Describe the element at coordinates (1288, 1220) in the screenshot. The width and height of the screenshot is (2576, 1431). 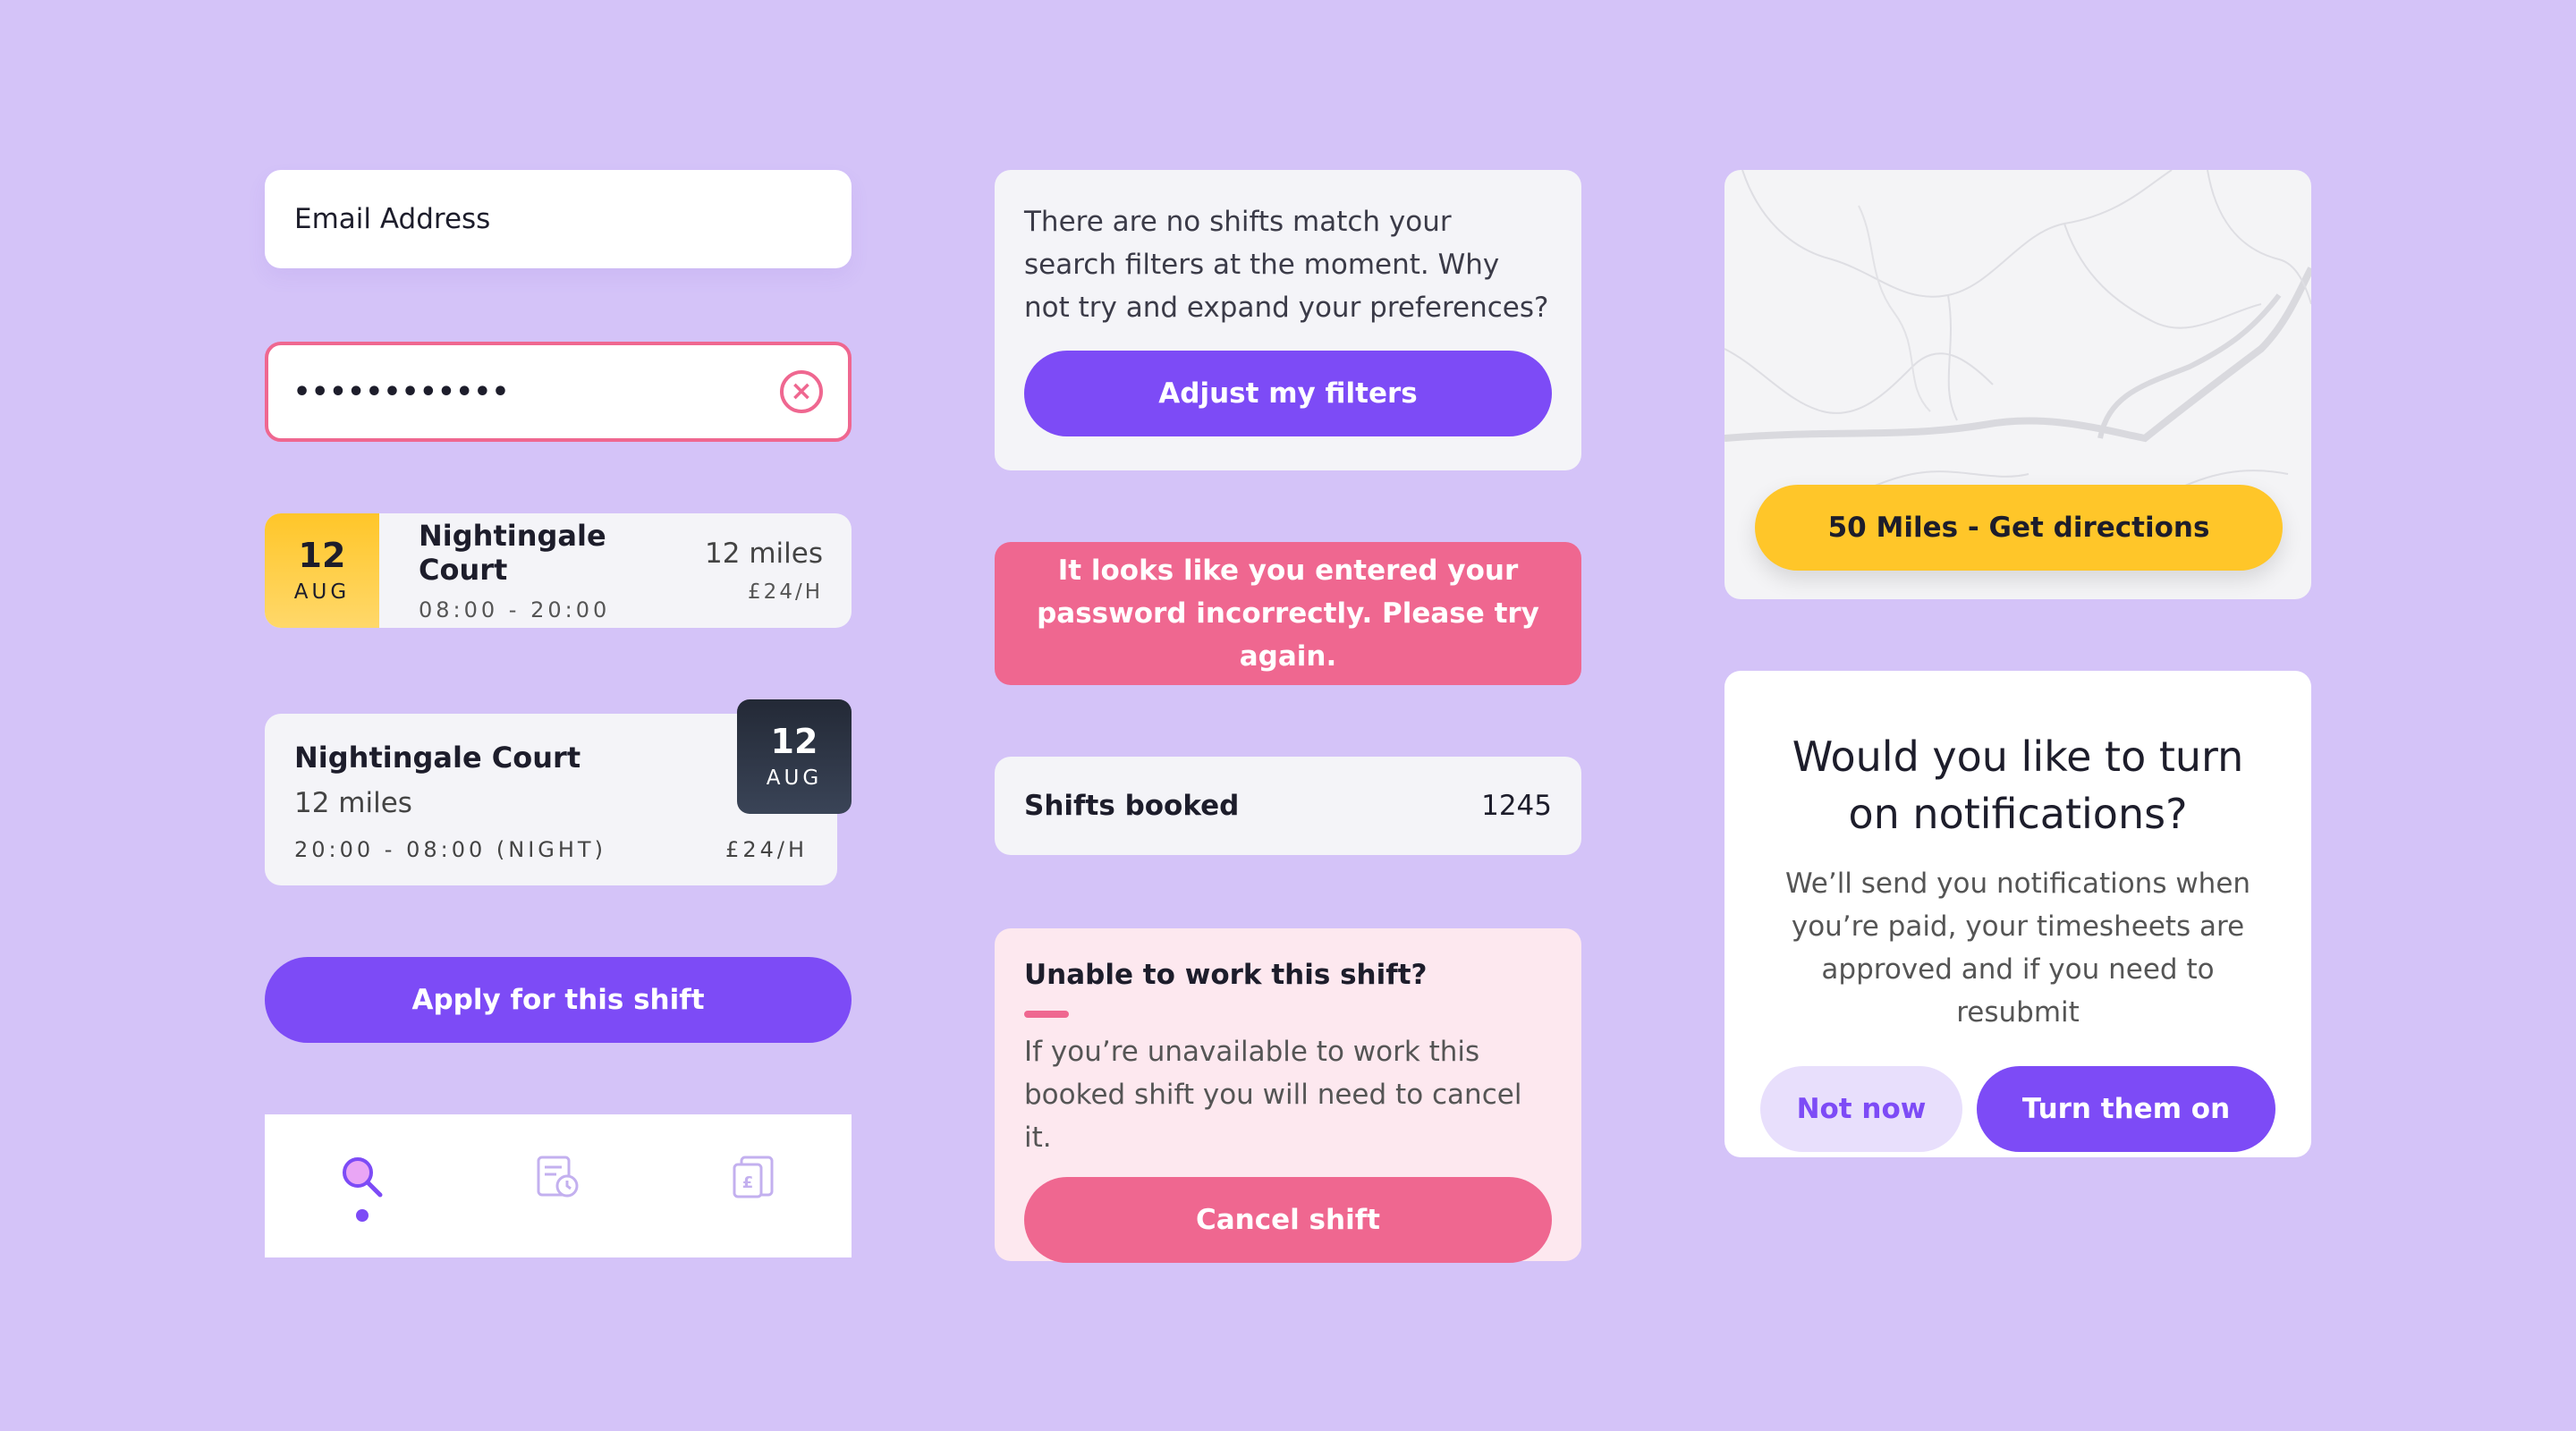
I see `cancel-shift-button: Cancel shift` at that location.